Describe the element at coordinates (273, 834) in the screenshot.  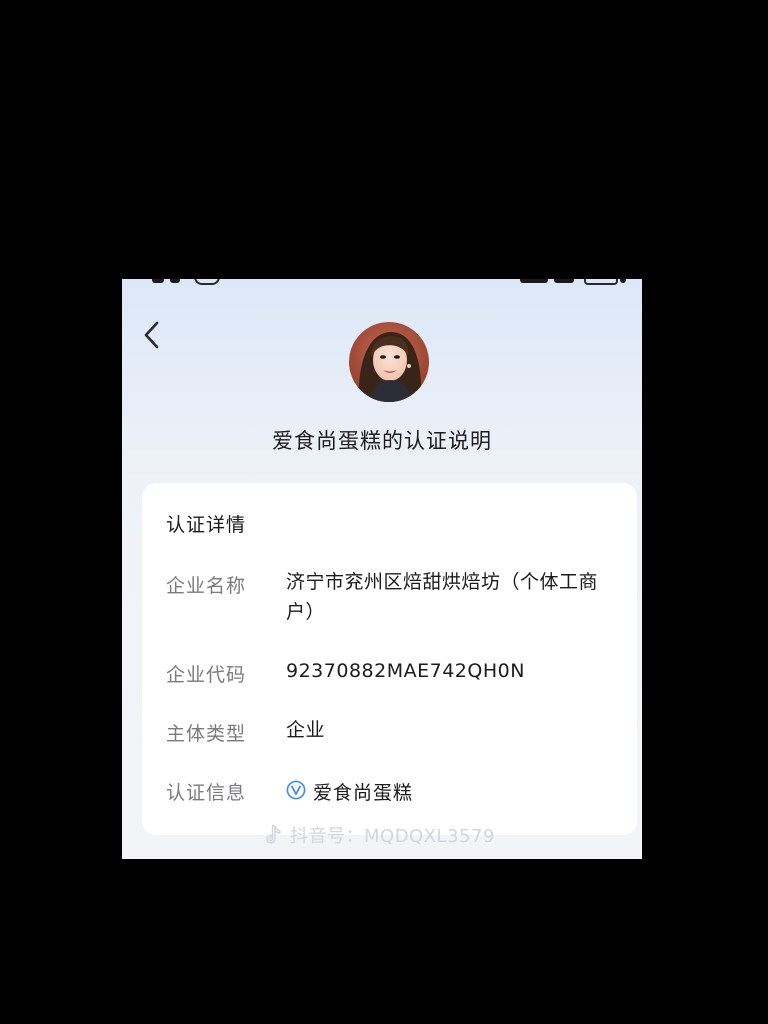
I see `tiktok-icon` at that location.